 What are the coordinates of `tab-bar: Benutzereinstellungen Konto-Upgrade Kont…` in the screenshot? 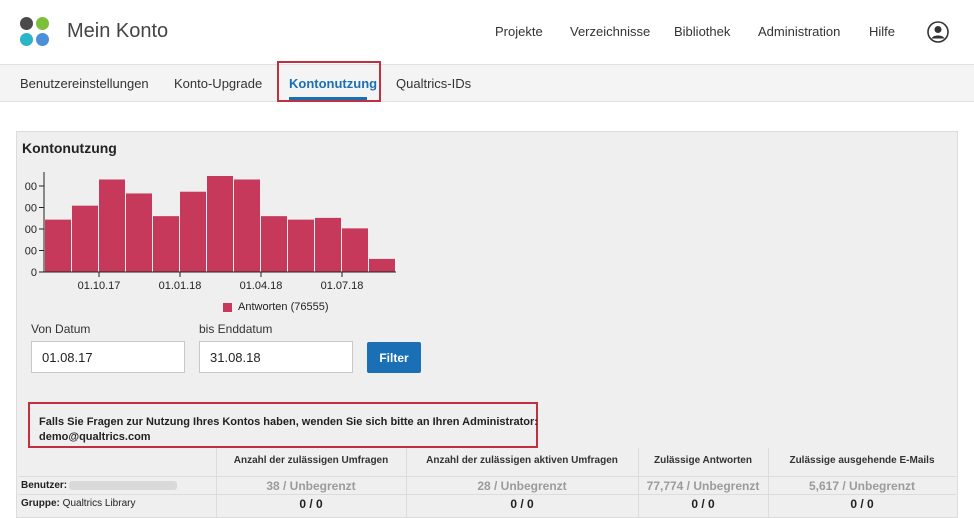 It's located at (487, 83).